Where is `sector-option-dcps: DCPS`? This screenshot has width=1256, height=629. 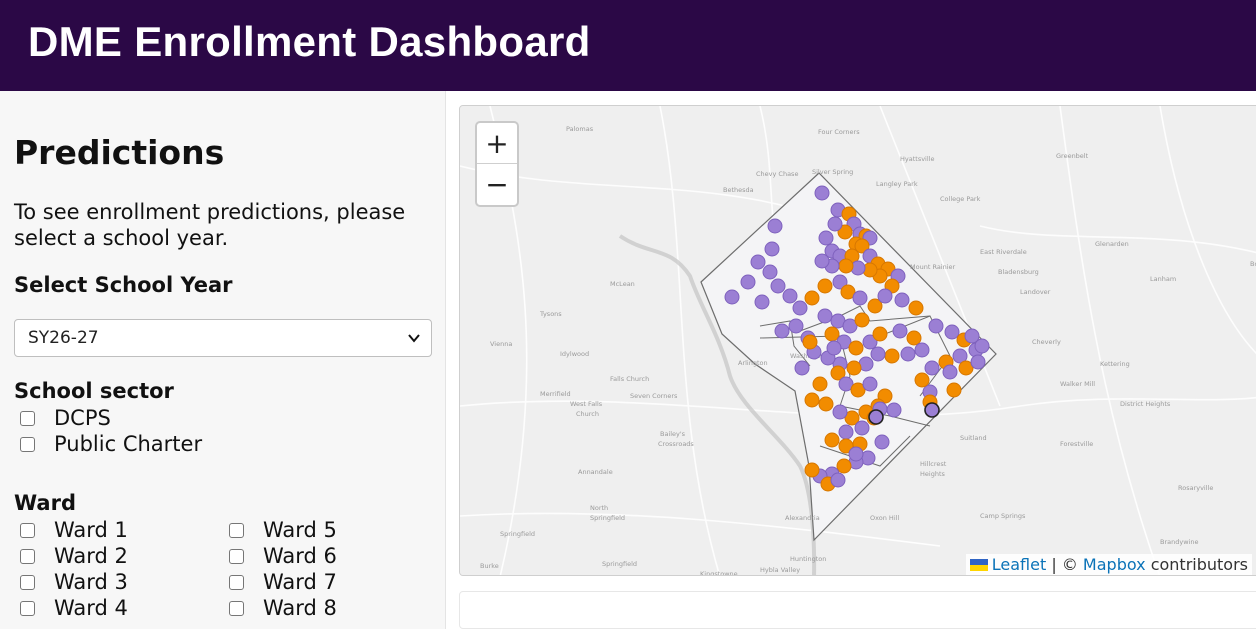 sector-option-dcps: DCPS is located at coordinates (65, 418).